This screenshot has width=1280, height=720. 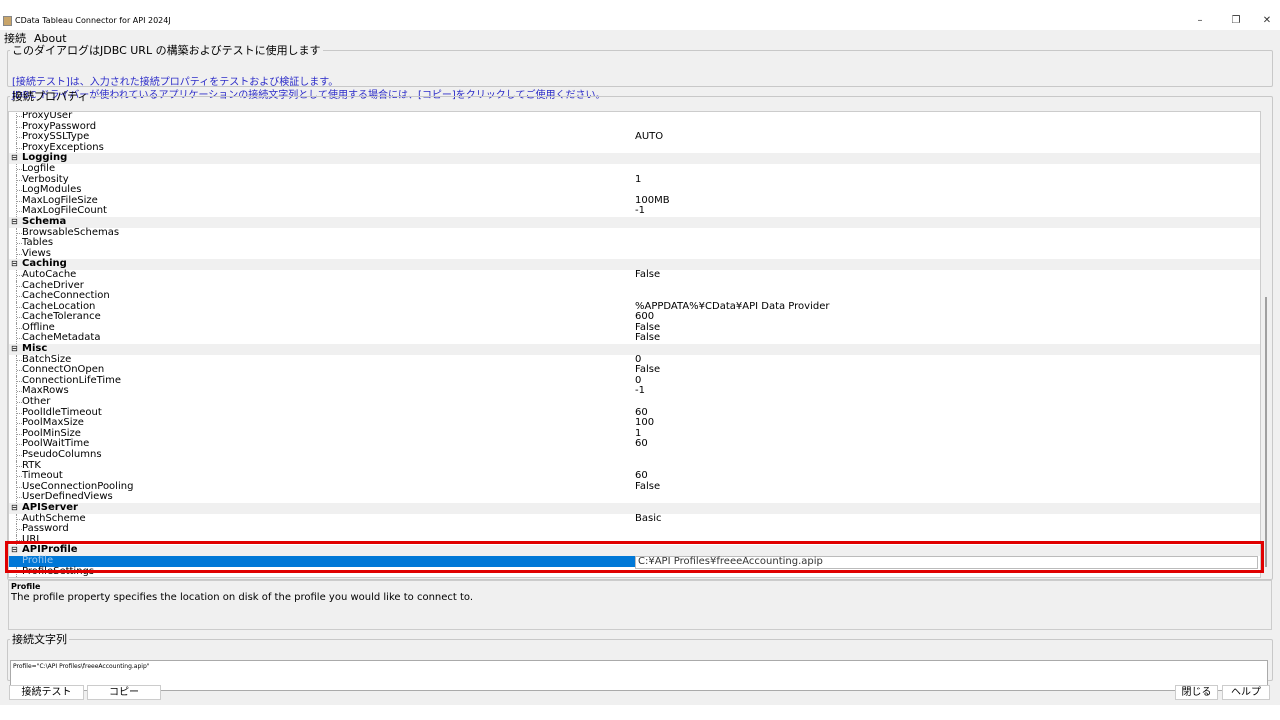 What do you see at coordinates (1266, 432) in the screenshot?
I see `scrollbar-thumb` at bounding box center [1266, 432].